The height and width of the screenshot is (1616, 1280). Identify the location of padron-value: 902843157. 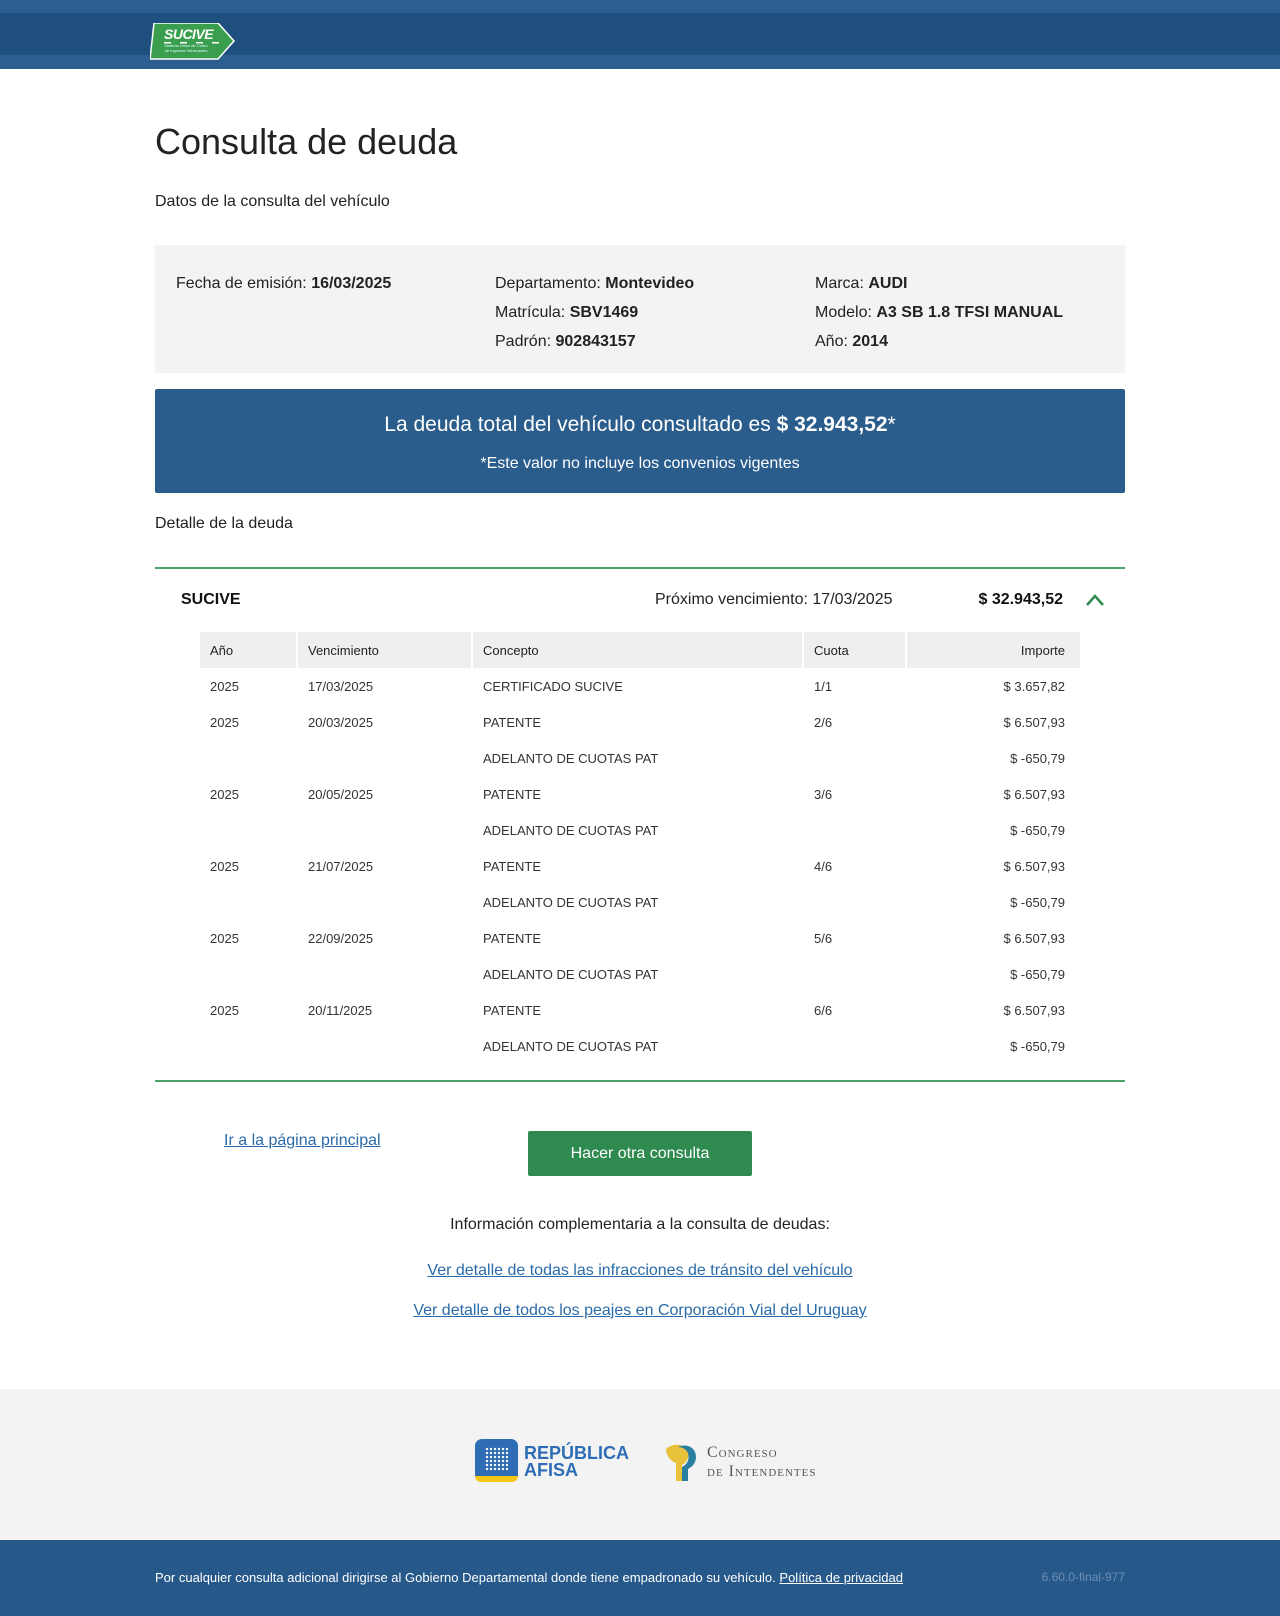
(595, 341).